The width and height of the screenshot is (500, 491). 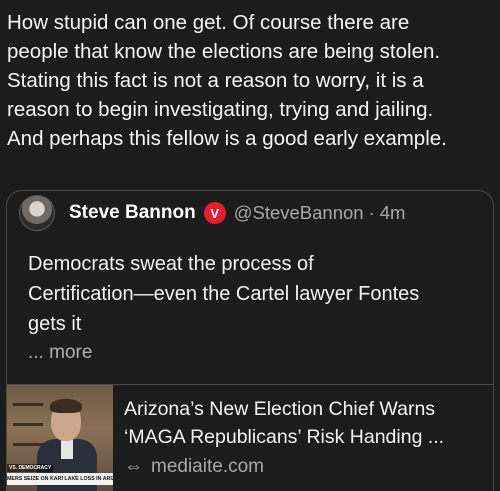 I want to click on quoted-post-header: Steve Bannon V @SteveBannon · 4m, so click(x=212, y=213).